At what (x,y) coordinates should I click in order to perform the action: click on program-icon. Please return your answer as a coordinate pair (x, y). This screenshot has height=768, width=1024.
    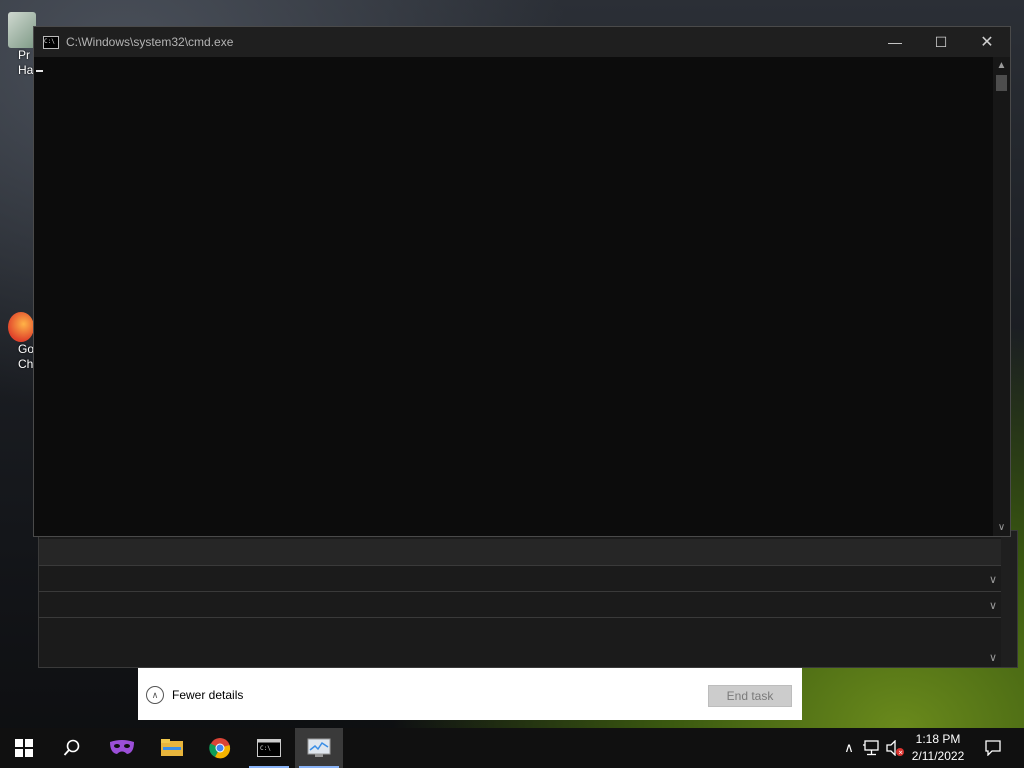
    Looking at the image, I should click on (22, 30).